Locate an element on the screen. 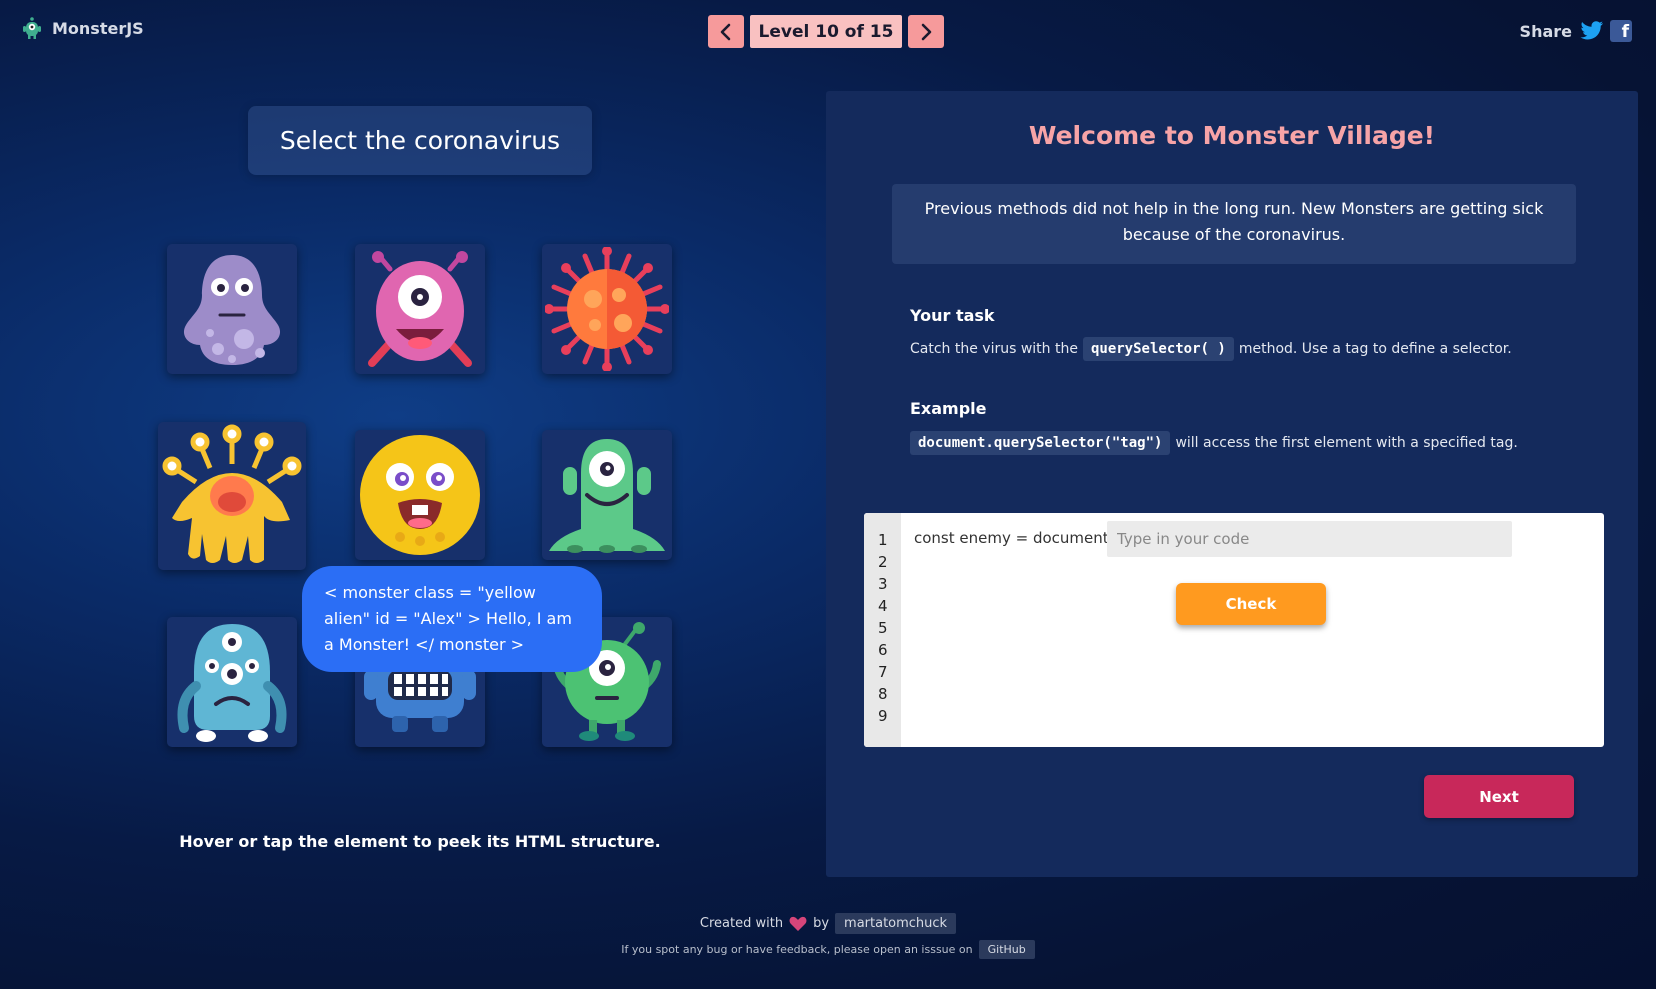 The image size is (1656, 989). share-bar: Share f is located at coordinates (1576, 31).